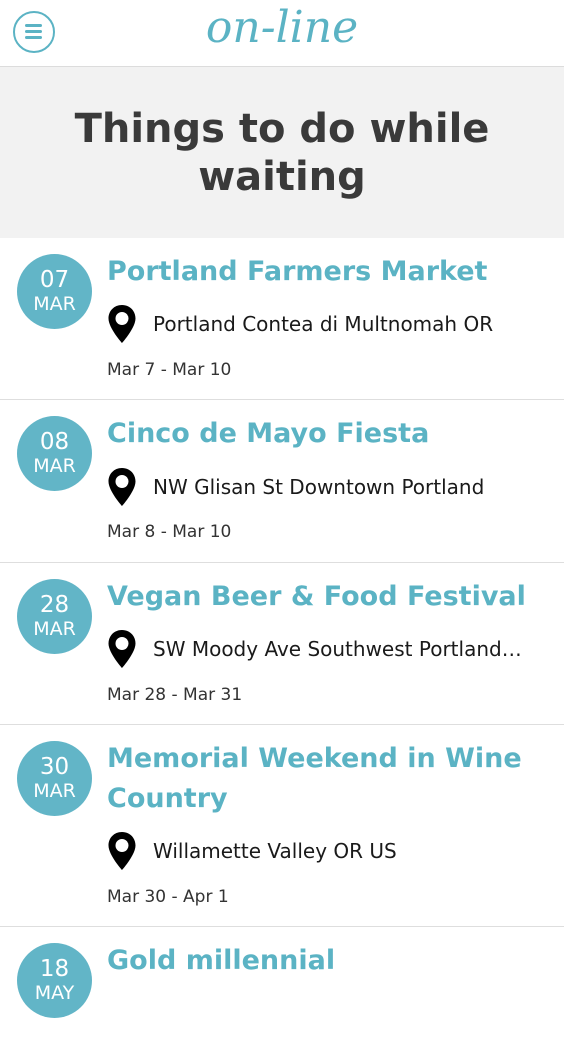 This screenshot has height=1047, width=564. What do you see at coordinates (327, 961) in the screenshot?
I see `event-title: Gold millennial` at bounding box center [327, 961].